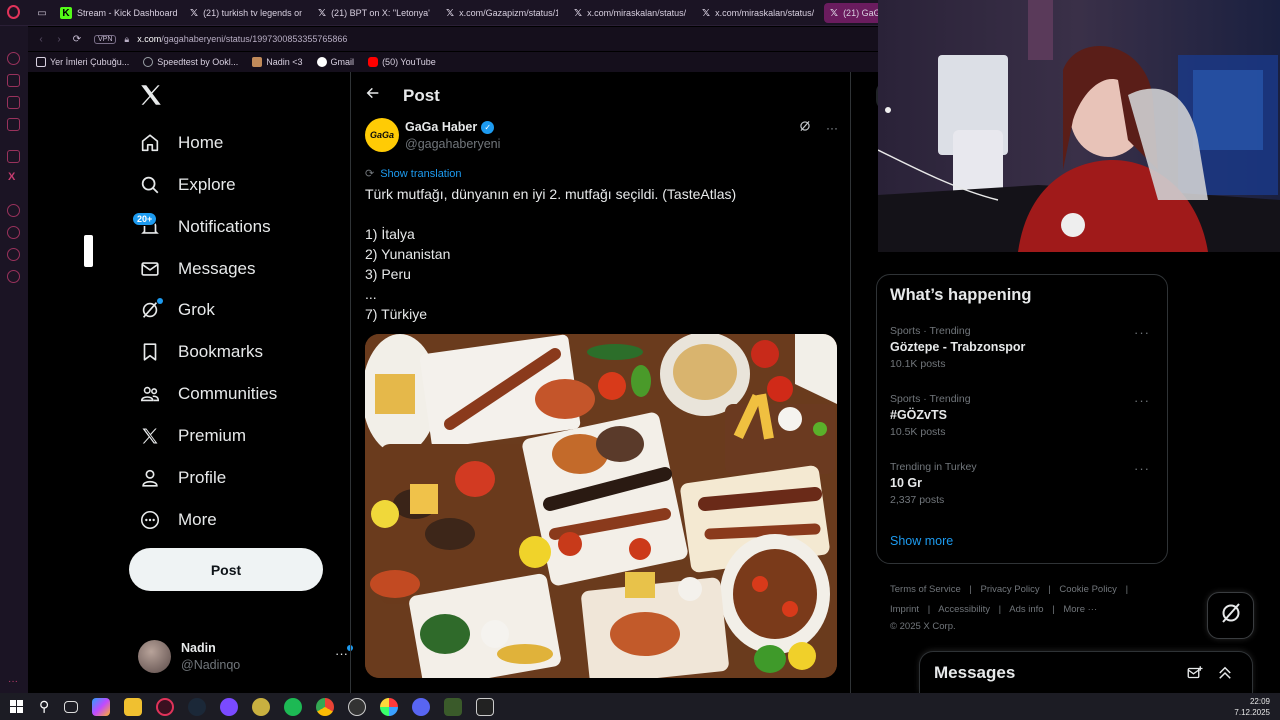 The width and height of the screenshot is (1280, 720). Describe the element at coordinates (245, 656) in the screenshot. I see `account-switcher: Nadin @Nadinqo ···` at that location.